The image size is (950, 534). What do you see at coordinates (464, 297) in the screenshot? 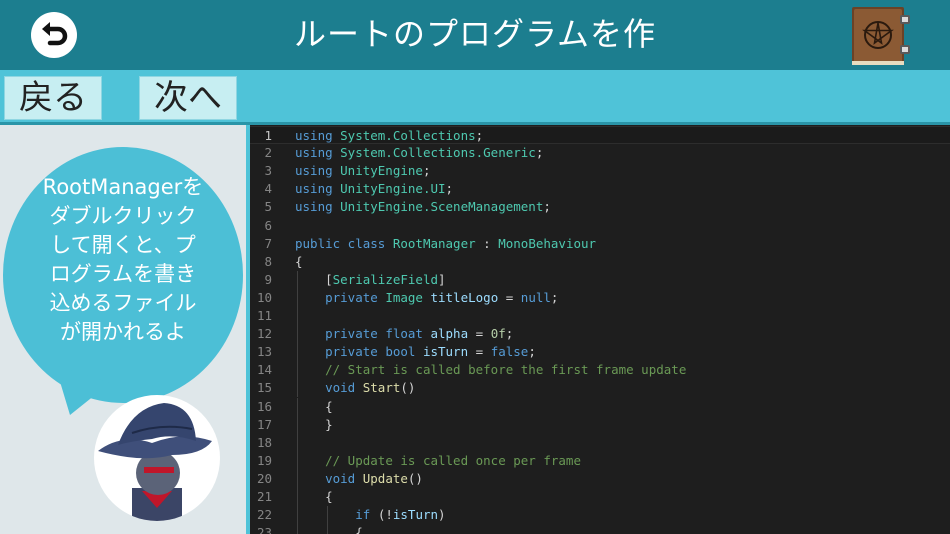
I see `code-token: titleLogo` at bounding box center [464, 297].